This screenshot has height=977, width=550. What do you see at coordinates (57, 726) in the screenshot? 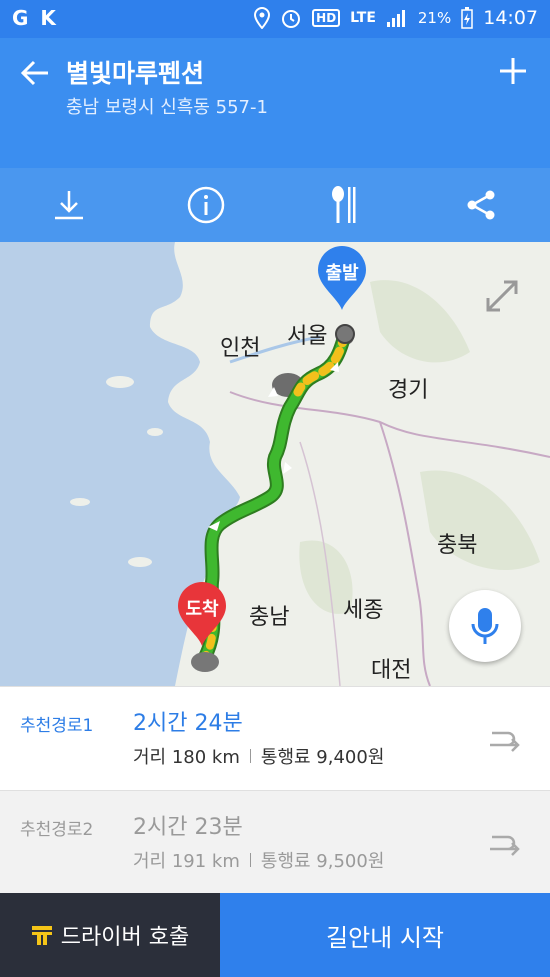
I see `route-name: 추천경로1` at bounding box center [57, 726].